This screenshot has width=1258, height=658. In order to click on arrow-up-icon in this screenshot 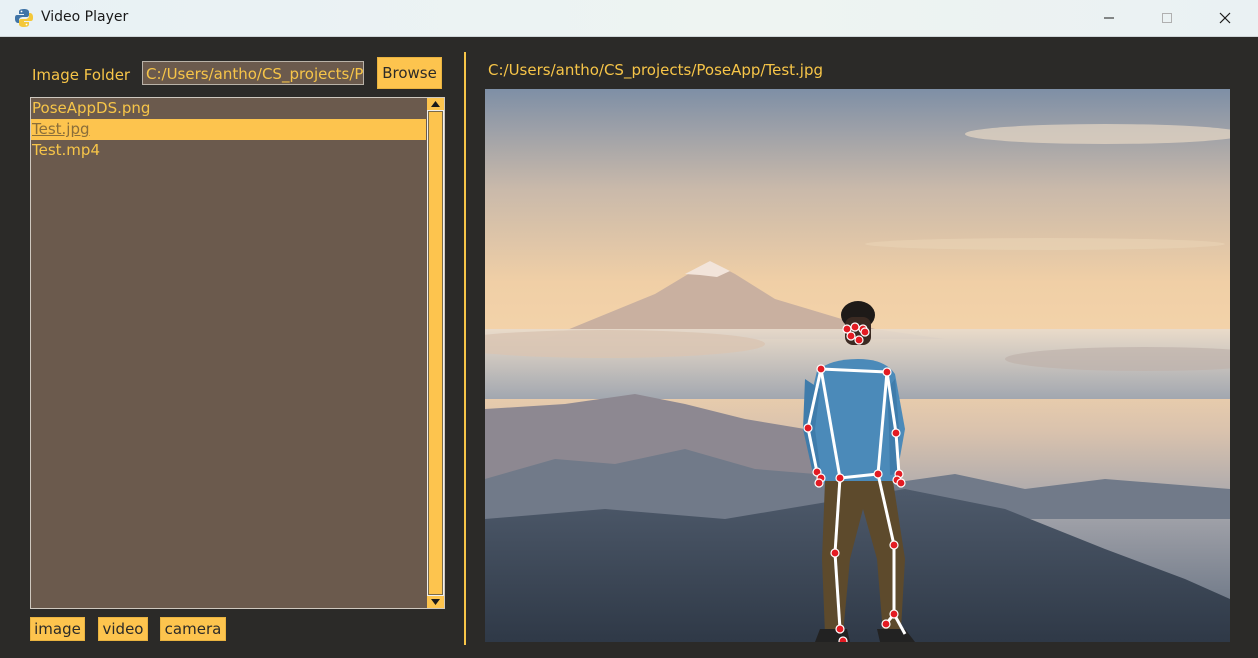, I will do `click(435, 104)`.